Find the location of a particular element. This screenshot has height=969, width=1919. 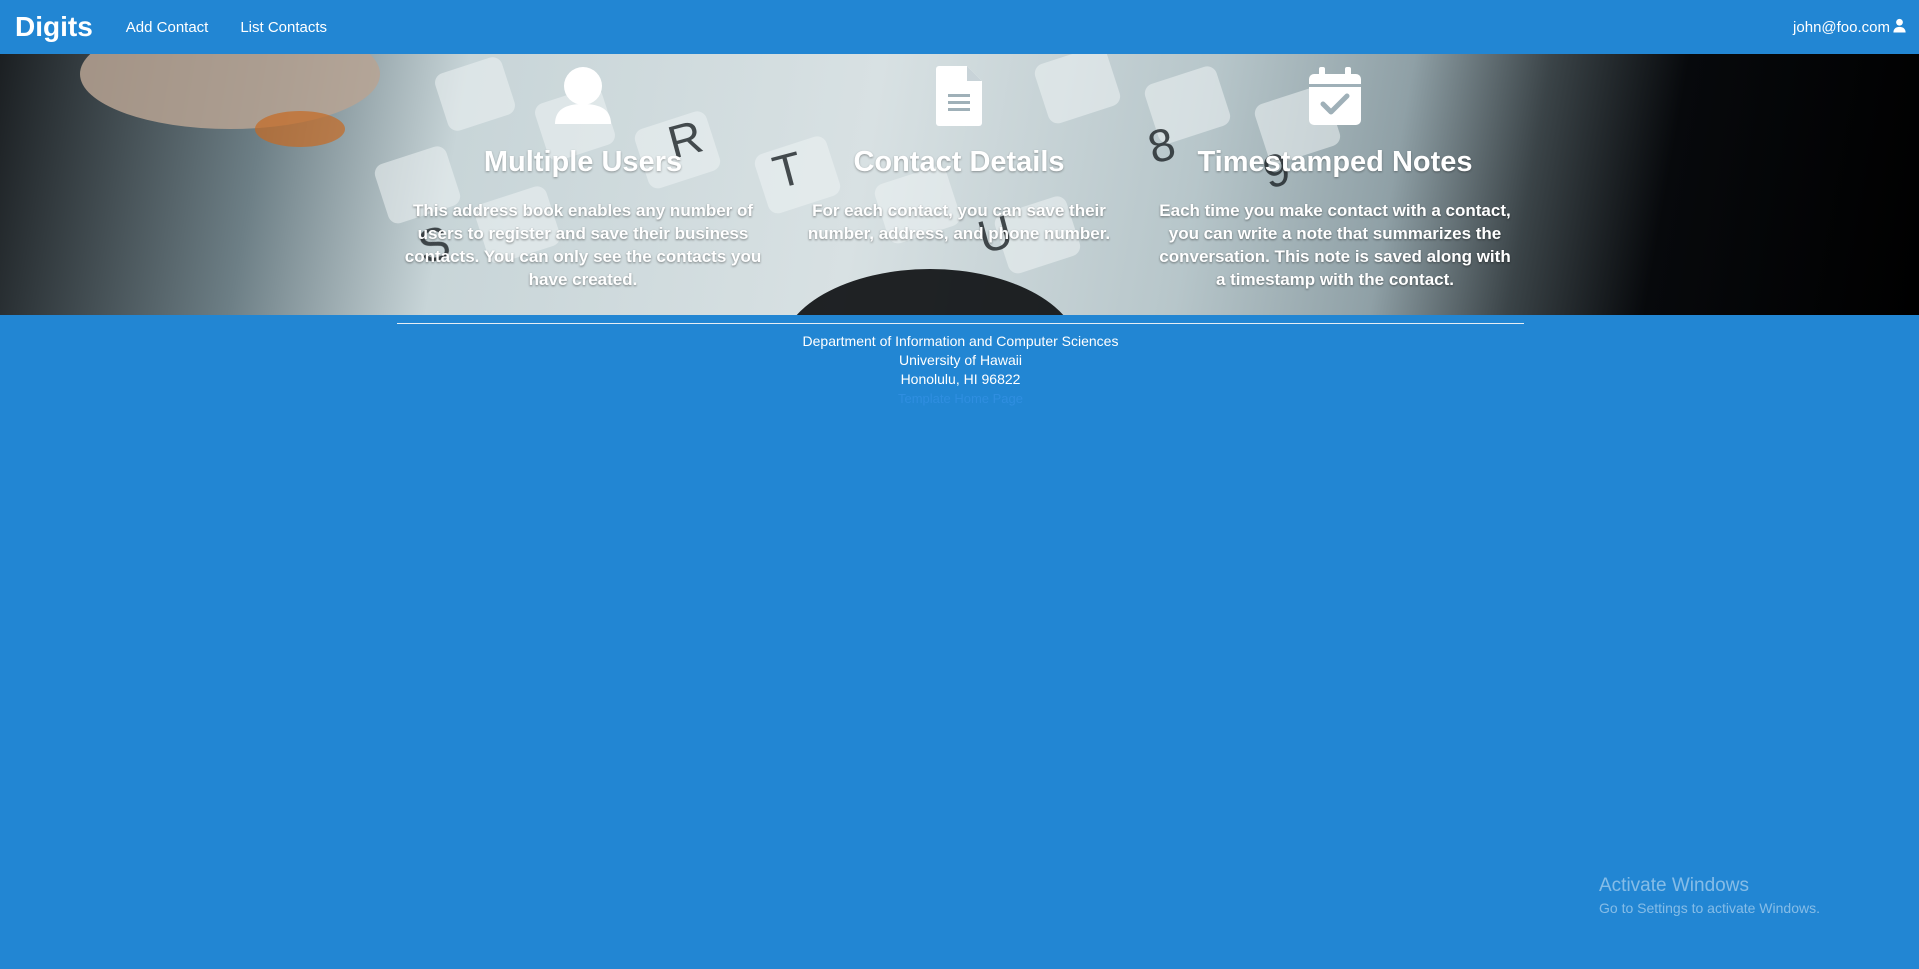

footer-address: Honolulu, HI 96822 is located at coordinates (960, 379).